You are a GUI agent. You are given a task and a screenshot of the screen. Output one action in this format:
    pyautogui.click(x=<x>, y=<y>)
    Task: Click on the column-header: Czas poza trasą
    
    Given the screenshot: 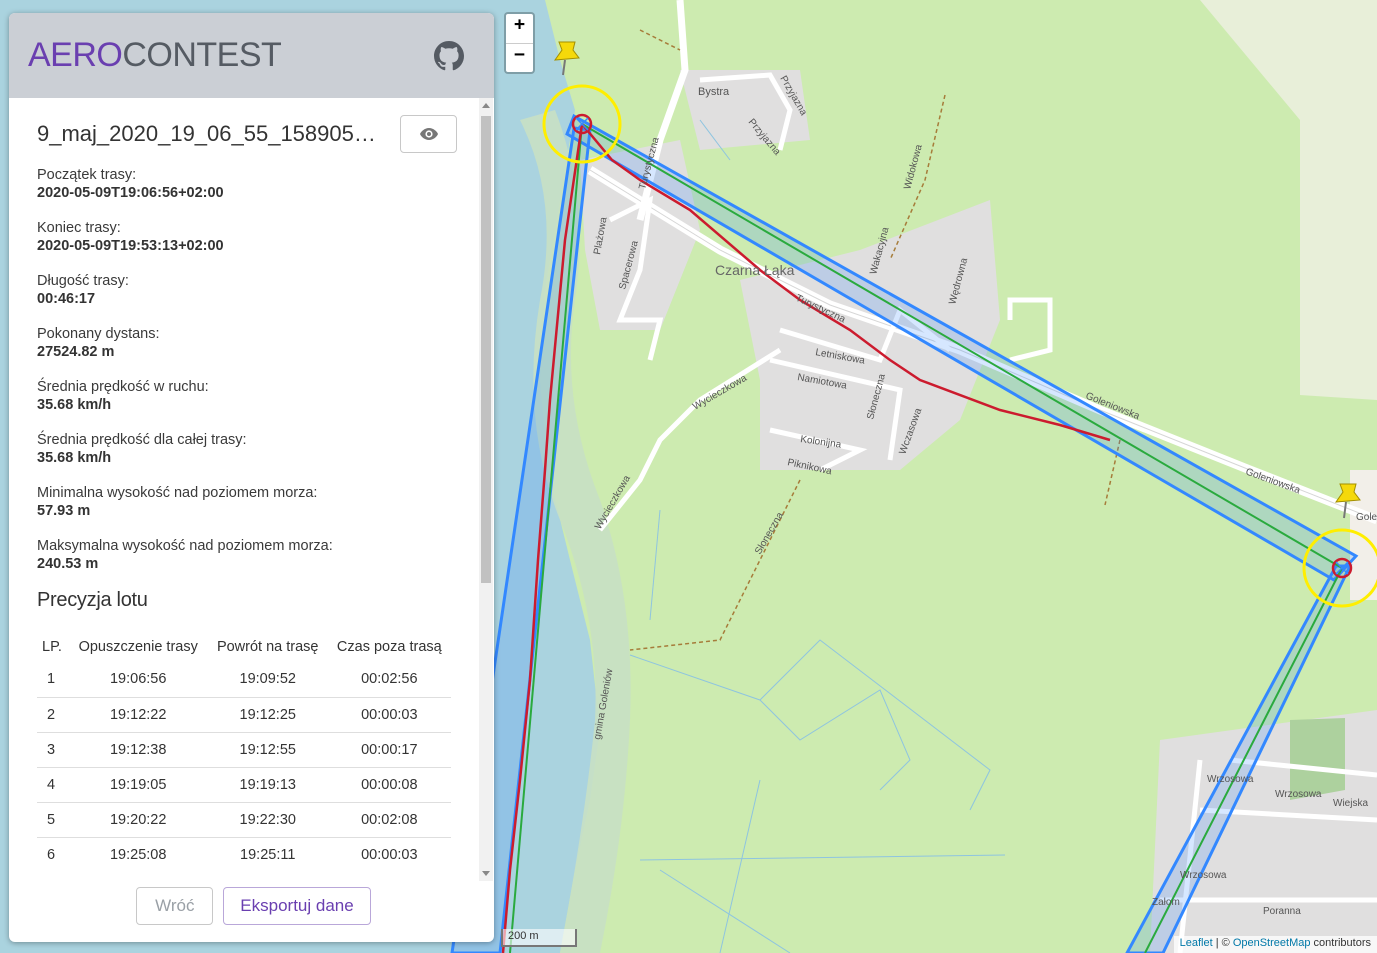 What is the action you would take?
    pyautogui.click(x=389, y=647)
    